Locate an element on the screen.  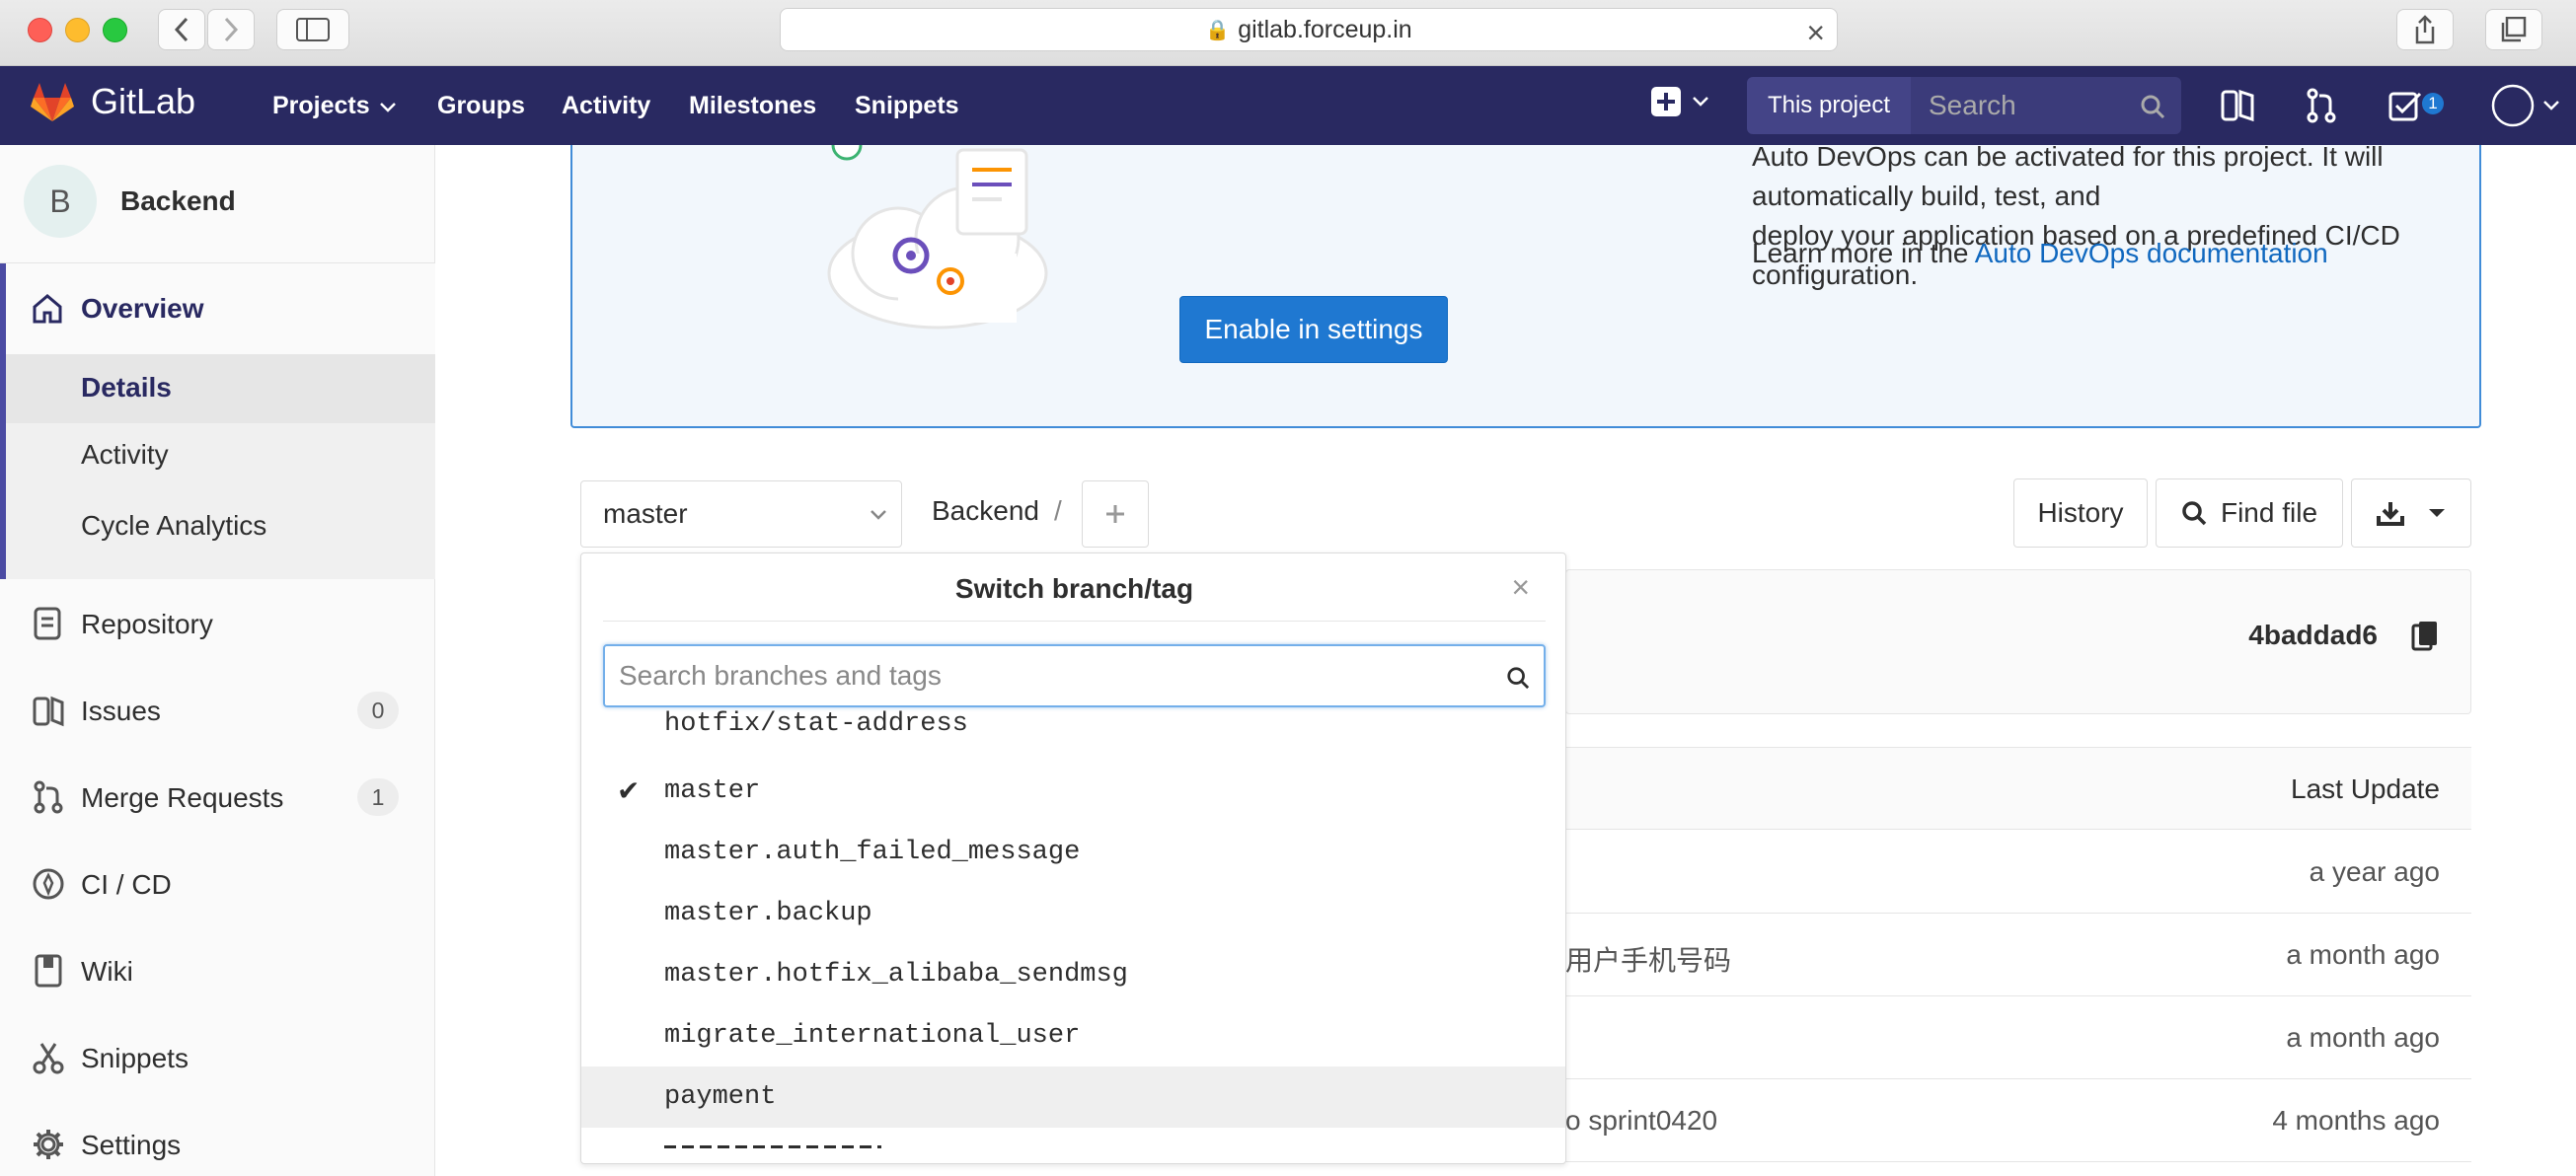
sidebar-icon is located at coordinates (313, 29).